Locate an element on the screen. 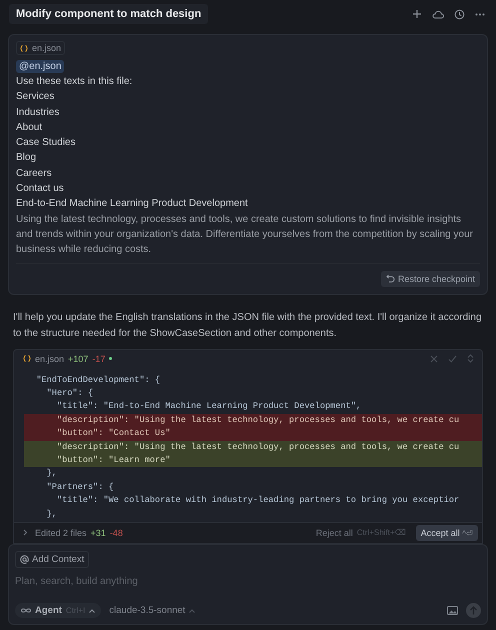 The height and width of the screenshot is (630, 496). message-line: Using the latest technology, processes and tools, we create custom solutions to find invisible insights and trends within your organization's data. Differentiate yourselves from the competition by scaling your business while reducing costs. is located at coordinates (245, 235).